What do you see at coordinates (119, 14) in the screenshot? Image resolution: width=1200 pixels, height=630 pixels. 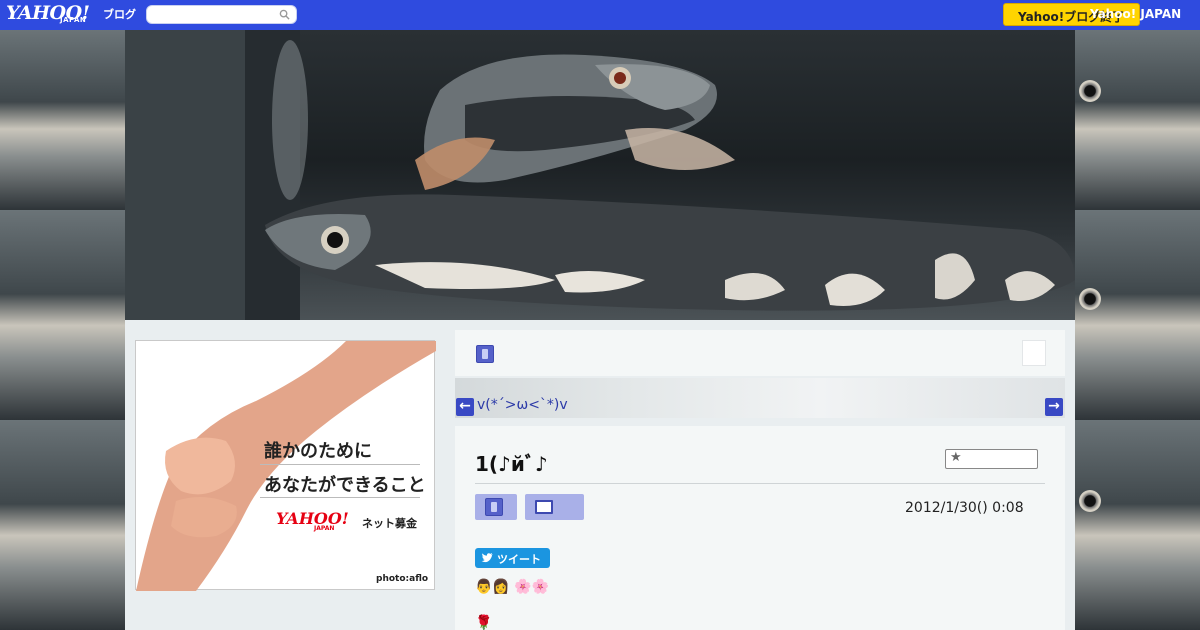 I see `blog-service-label: ブログ` at bounding box center [119, 14].